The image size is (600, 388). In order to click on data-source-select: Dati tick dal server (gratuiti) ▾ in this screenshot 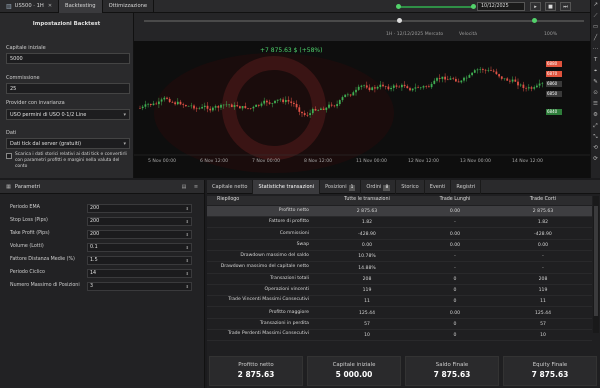, I will do `click(68, 143)`.